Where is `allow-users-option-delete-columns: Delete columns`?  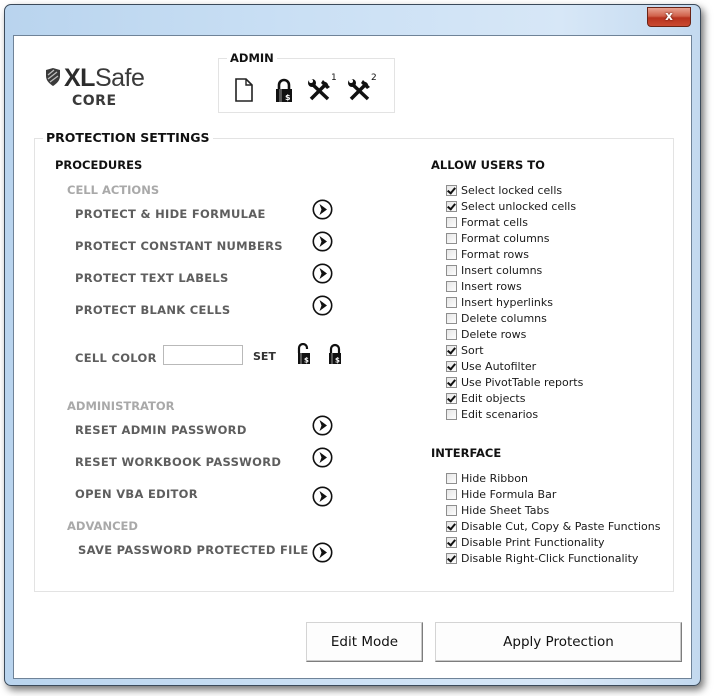 allow-users-option-delete-columns: Delete columns is located at coordinates (496, 318).